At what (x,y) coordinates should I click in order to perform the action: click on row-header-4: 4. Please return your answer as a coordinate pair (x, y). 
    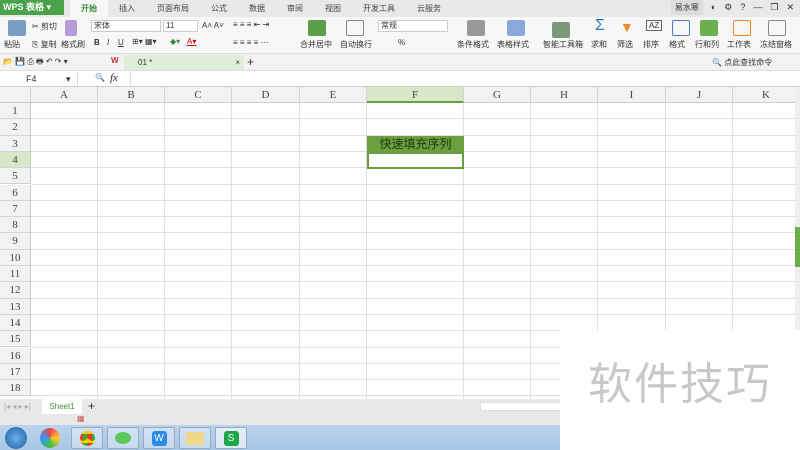
    Looking at the image, I should click on (15, 160).